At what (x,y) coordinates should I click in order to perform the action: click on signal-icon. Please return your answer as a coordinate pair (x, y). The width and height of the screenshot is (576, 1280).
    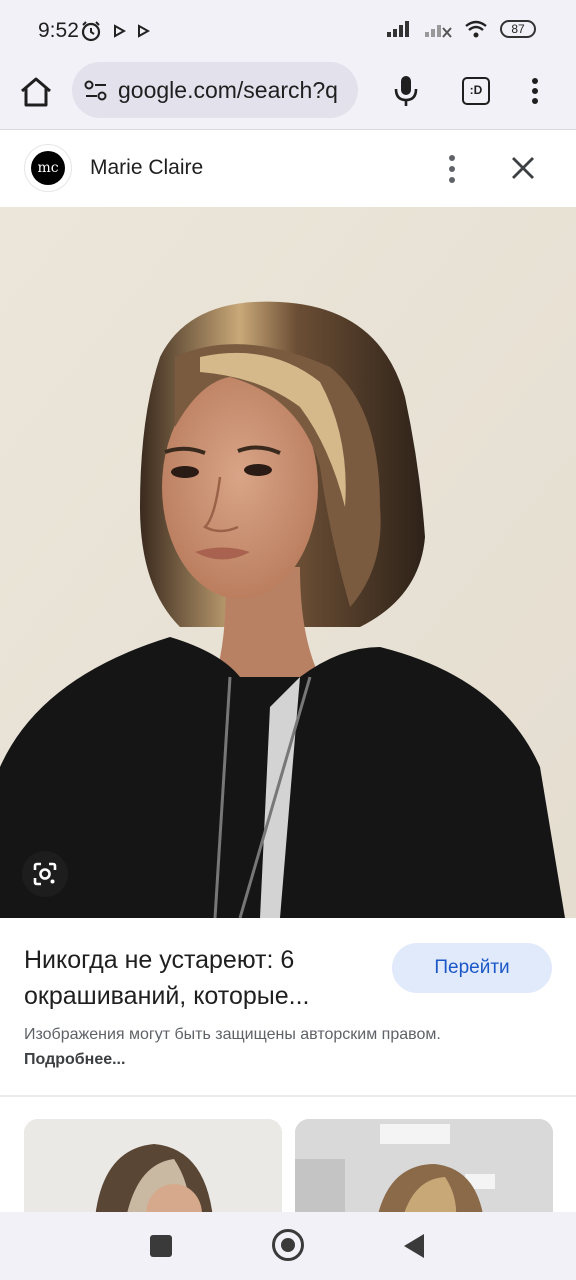
    Looking at the image, I should click on (398, 29).